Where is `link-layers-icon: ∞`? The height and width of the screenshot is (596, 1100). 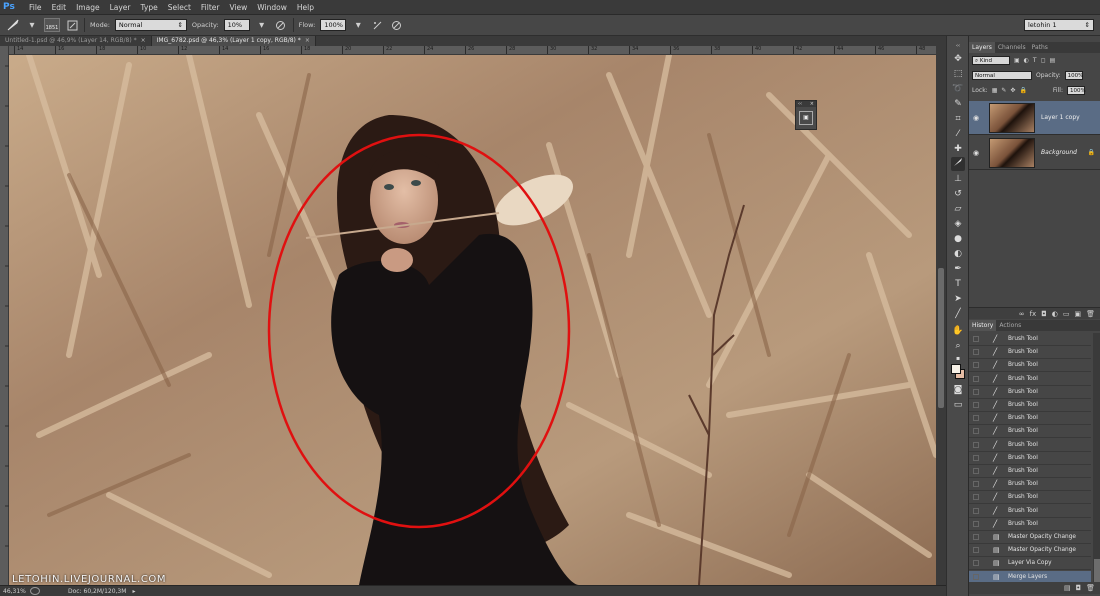 link-layers-icon: ∞ is located at coordinates (1022, 314).